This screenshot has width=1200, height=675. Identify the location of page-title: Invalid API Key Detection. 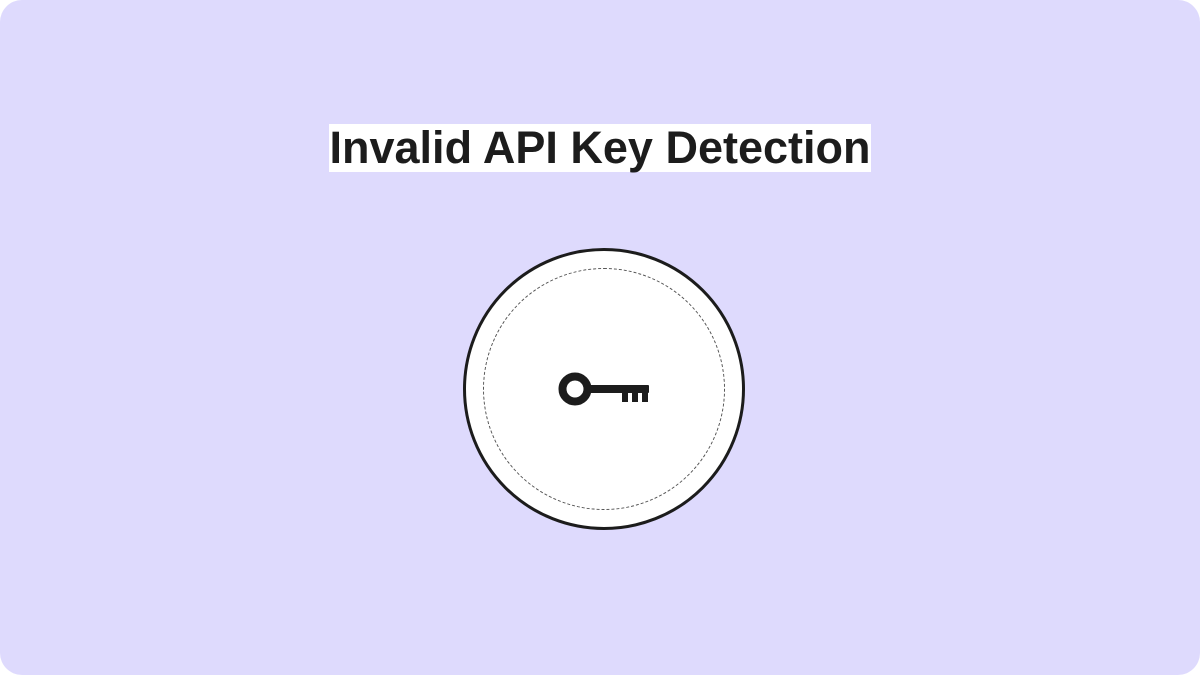
(600, 147).